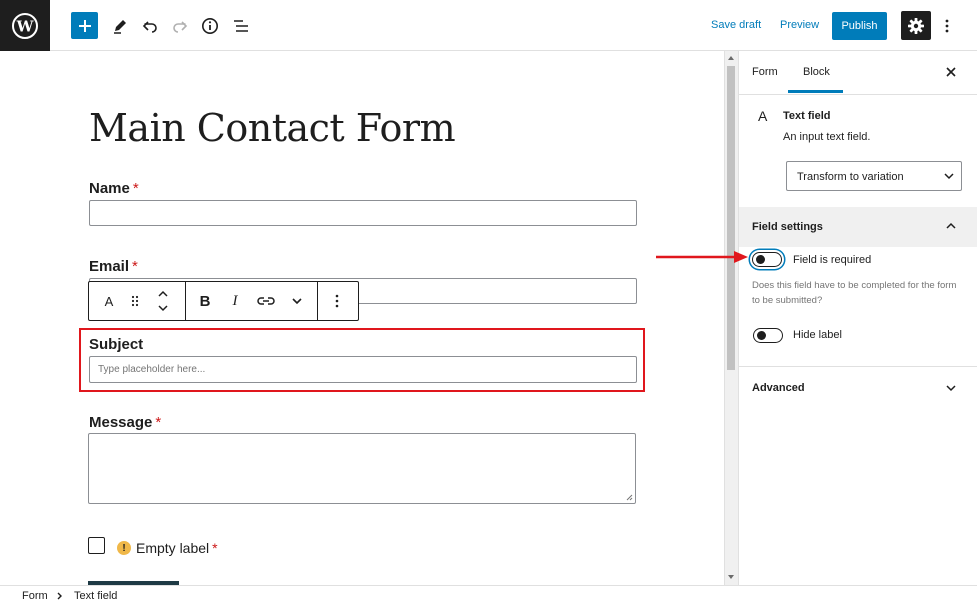 The image size is (977, 606). What do you see at coordinates (235, 301) in the screenshot?
I see `italic-button: I` at bounding box center [235, 301].